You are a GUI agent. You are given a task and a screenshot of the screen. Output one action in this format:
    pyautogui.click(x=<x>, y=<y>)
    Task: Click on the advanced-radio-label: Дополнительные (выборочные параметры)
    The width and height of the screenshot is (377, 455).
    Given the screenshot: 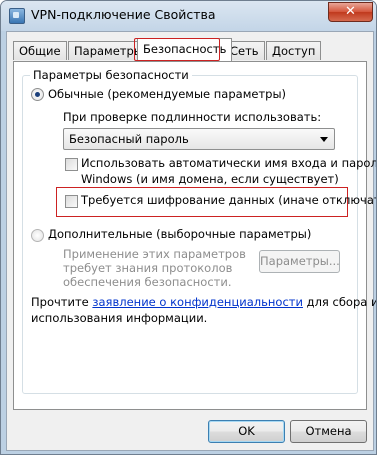 What is the action you would take?
    pyautogui.click(x=179, y=234)
    